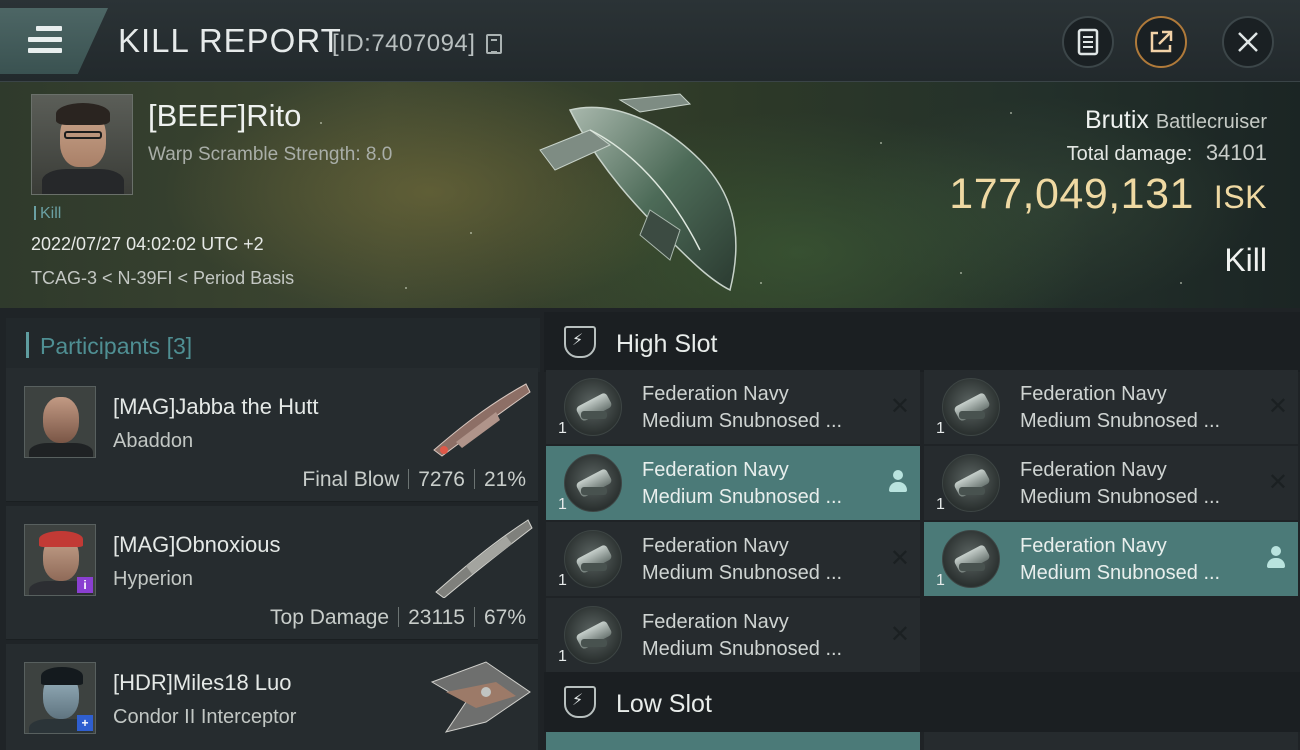  What do you see at coordinates (667, 344) in the screenshot?
I see `high-slot-title: High Slot` at bounding box center [667, 344].